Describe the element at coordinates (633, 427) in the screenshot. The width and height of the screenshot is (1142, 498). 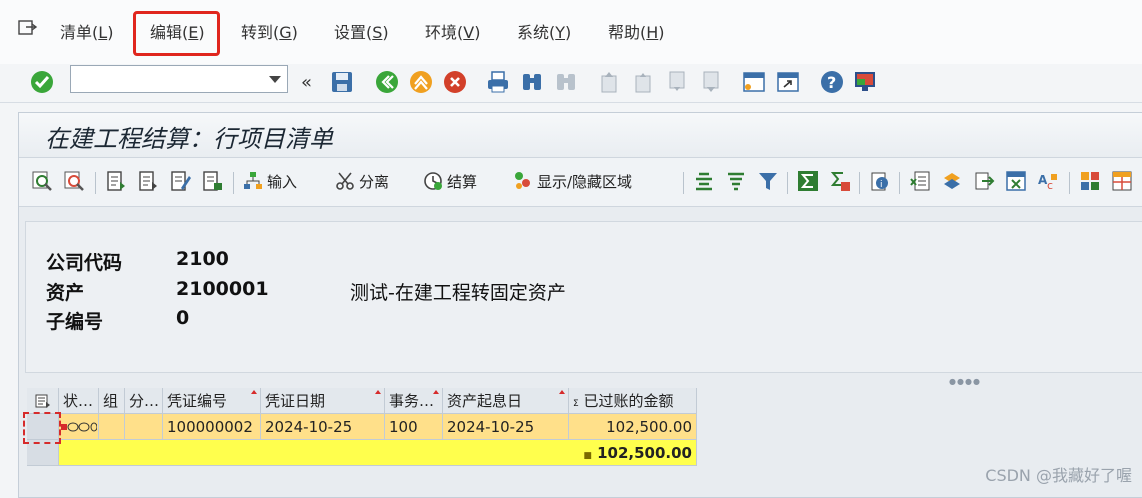
I see `table-cell-posted-amount: 102,500.00` at that location.